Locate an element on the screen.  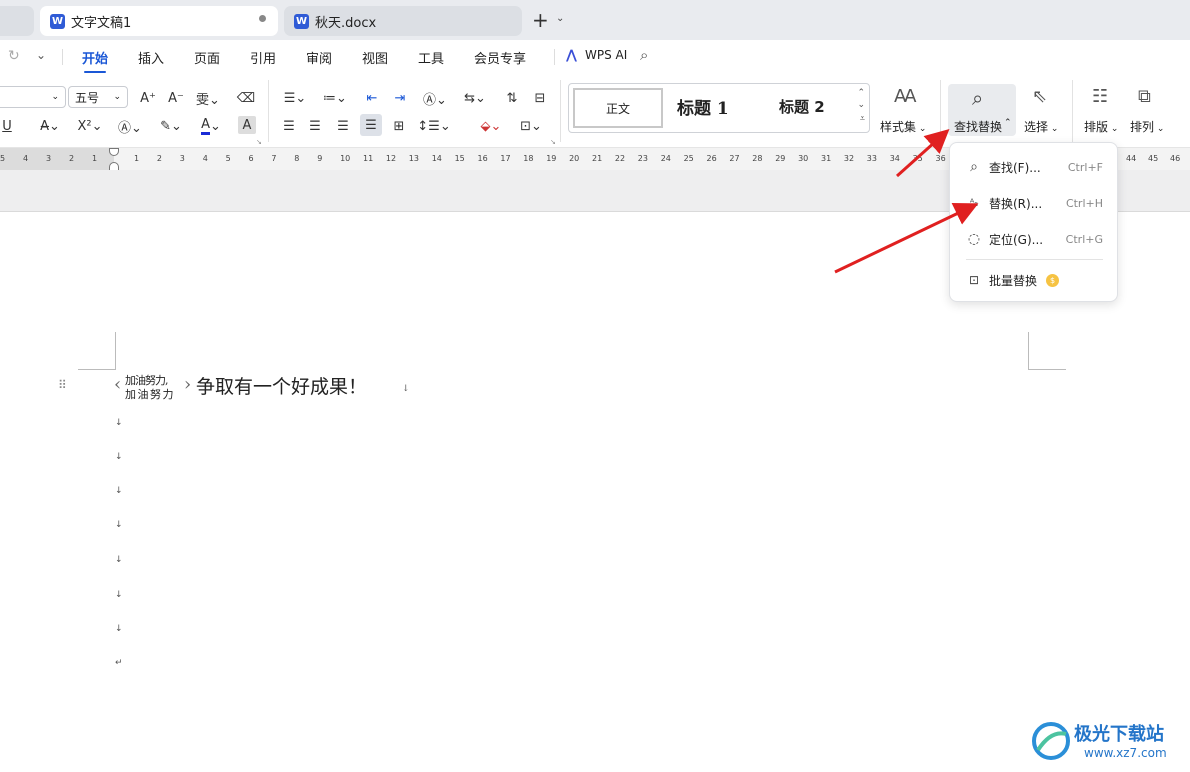
strikethrough-icon: A̶⌄ is located at coordinates (50, 126).